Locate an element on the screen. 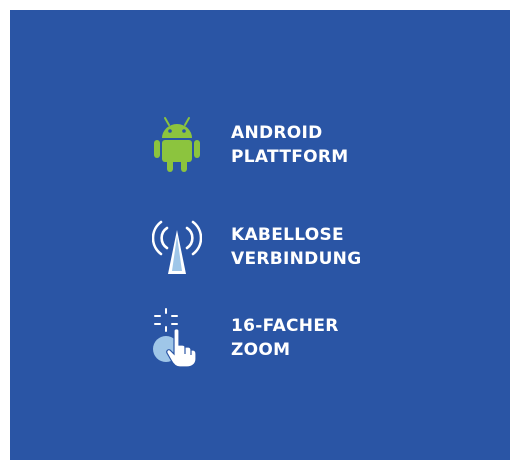  feature-label-line1: ANDROID is located at coordinates (277, 133).